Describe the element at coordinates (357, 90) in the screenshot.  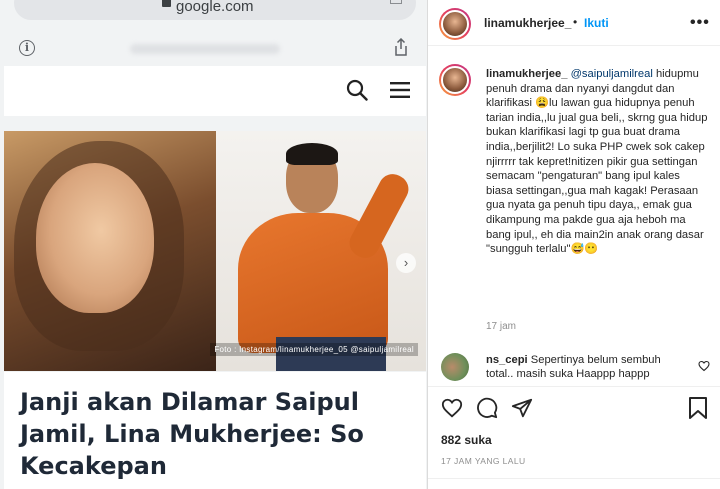
I see `search-icon` at that location.